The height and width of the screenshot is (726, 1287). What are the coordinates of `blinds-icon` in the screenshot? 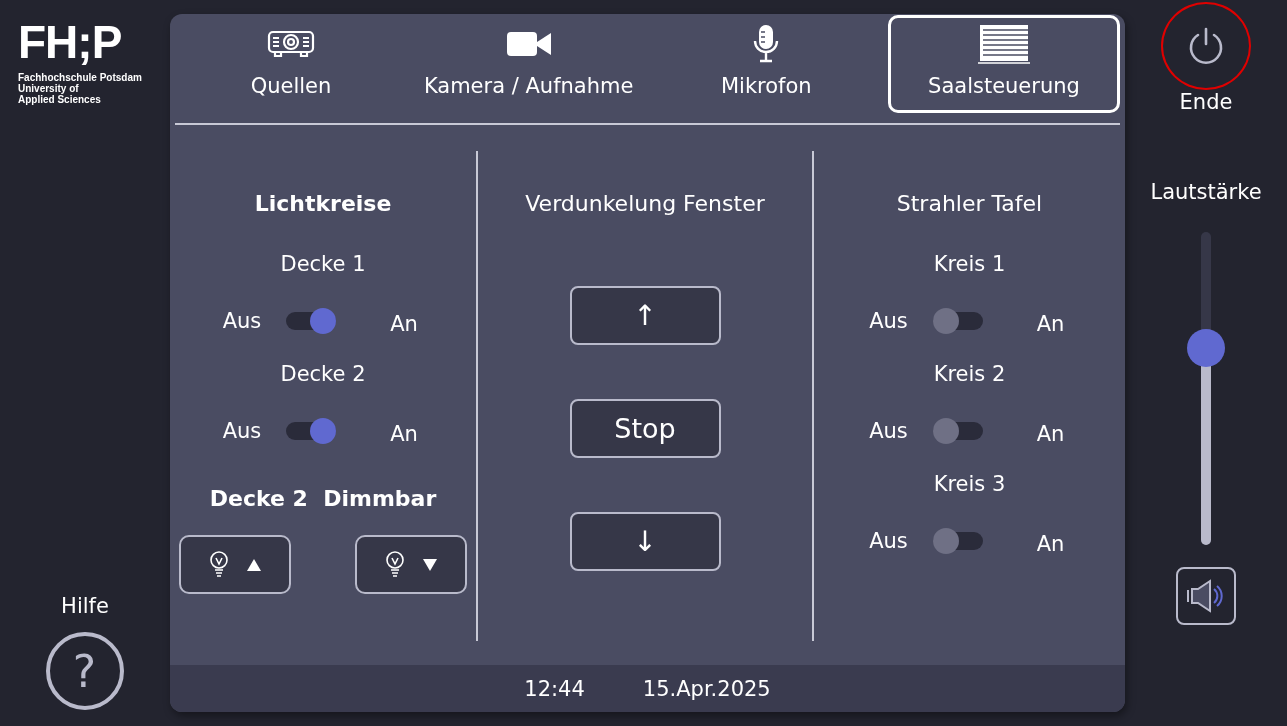 It's located at (1003, 44).